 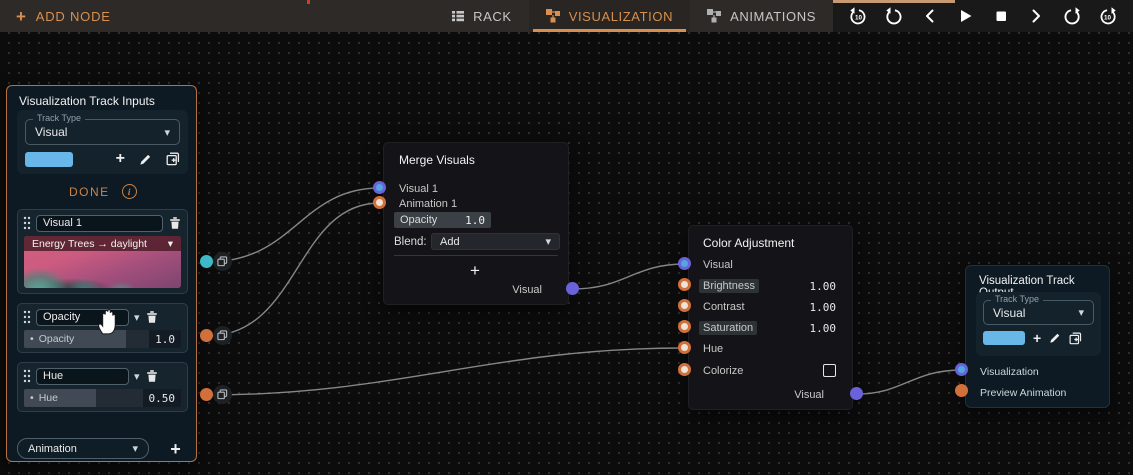 What do you see at coordinates (83, 448) in the screenshot?
I see `add-track-type-select: Animation ▾` at bounding box center [83, 448].